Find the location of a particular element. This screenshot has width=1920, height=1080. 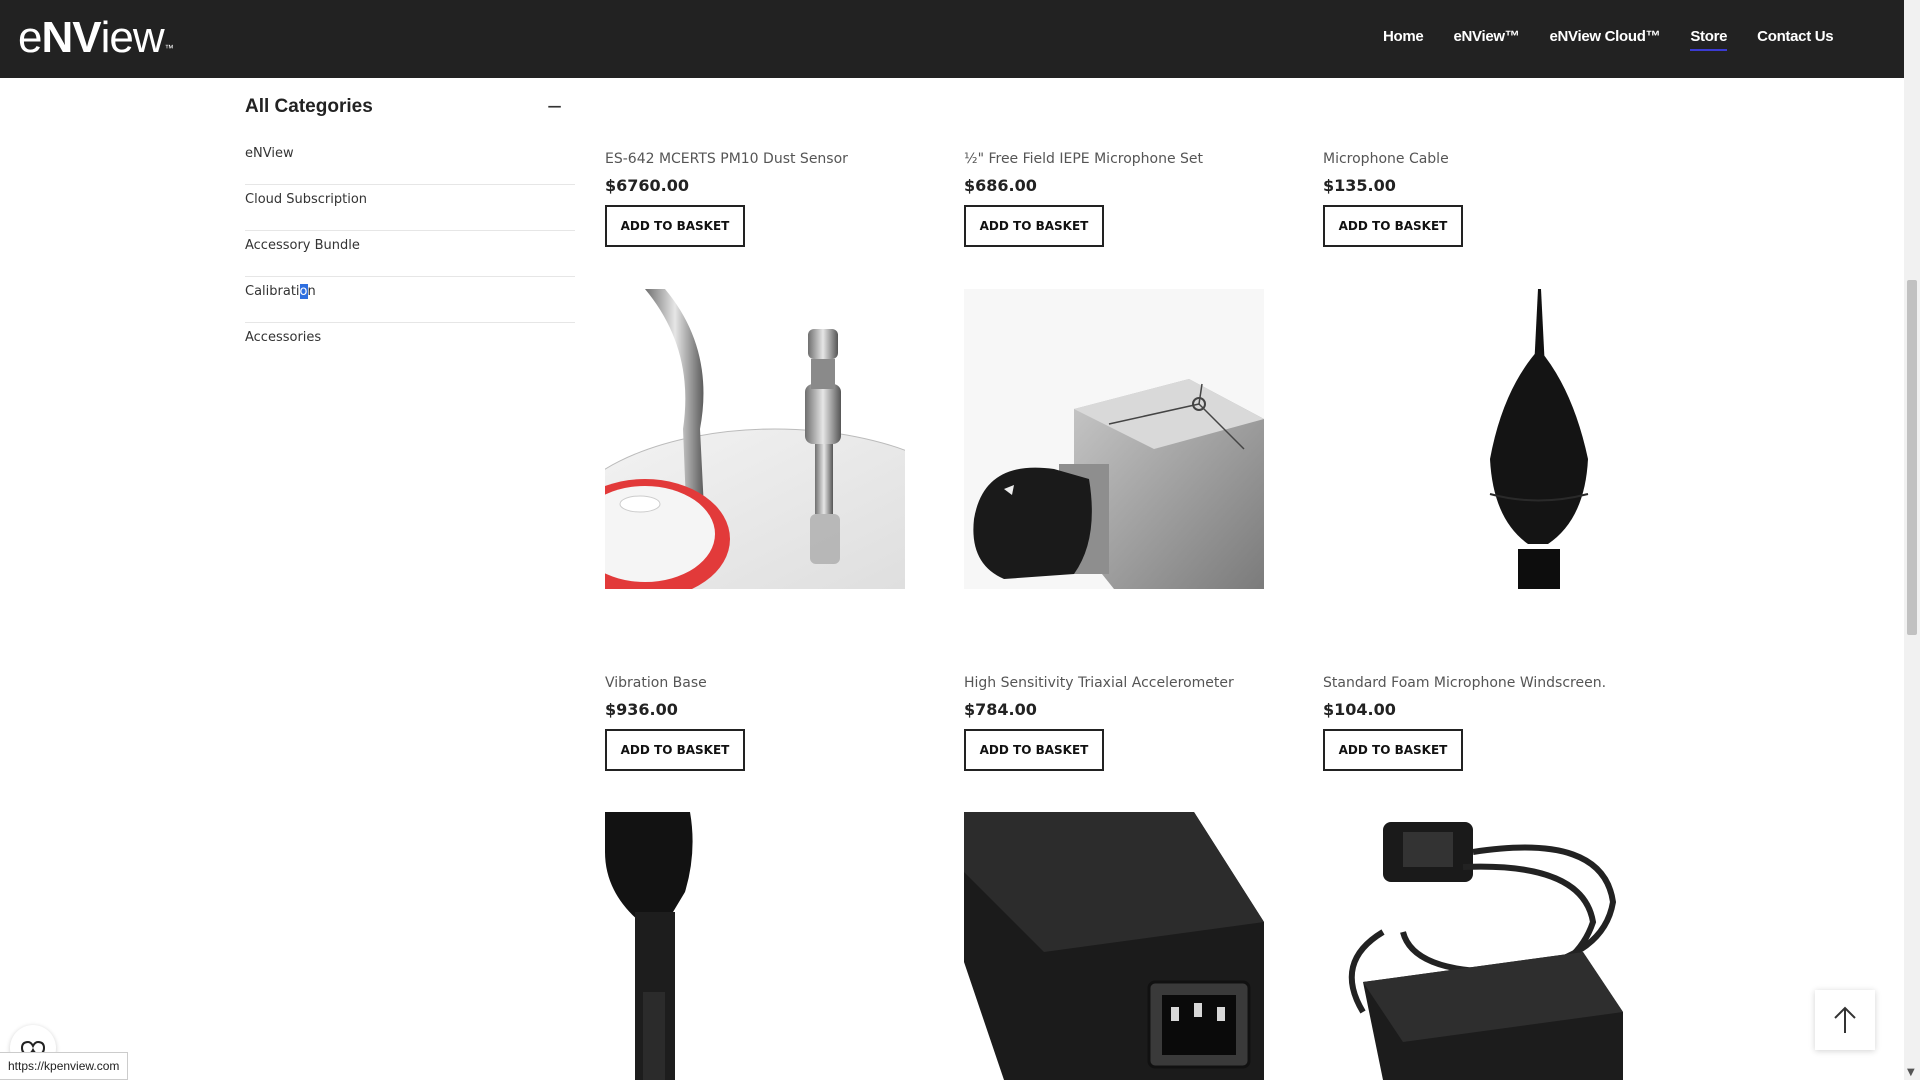

nav-contact-us: Contact Us is located at coordinates (1795, 36).